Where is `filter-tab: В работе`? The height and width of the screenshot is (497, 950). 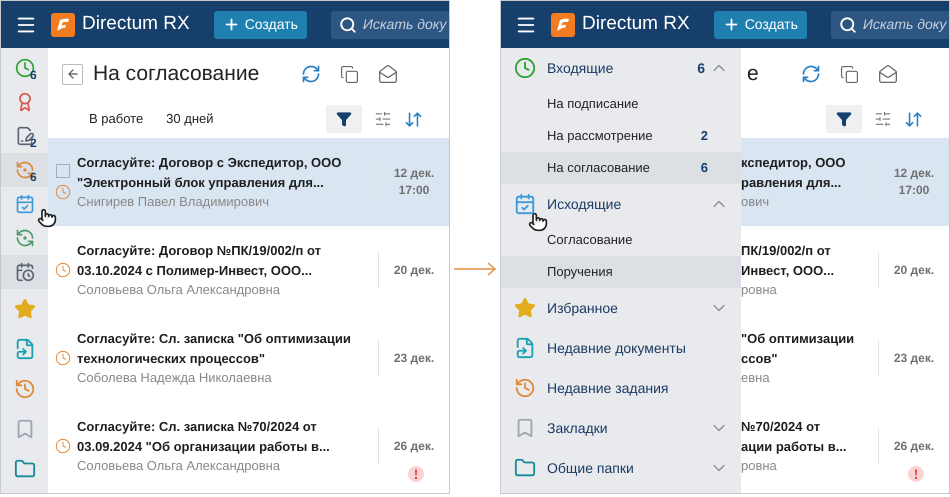 filter-tab: В работе is located at coordinates (116, 119).